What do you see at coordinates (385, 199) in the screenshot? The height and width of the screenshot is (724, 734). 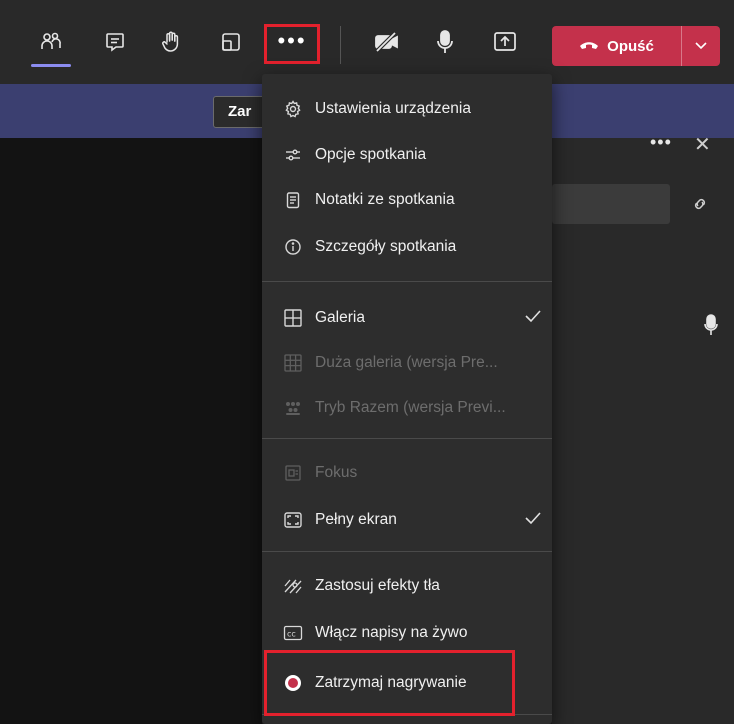 I see `menu-item-label: Notatki ze spotkania` at bounding box center [385, 199].